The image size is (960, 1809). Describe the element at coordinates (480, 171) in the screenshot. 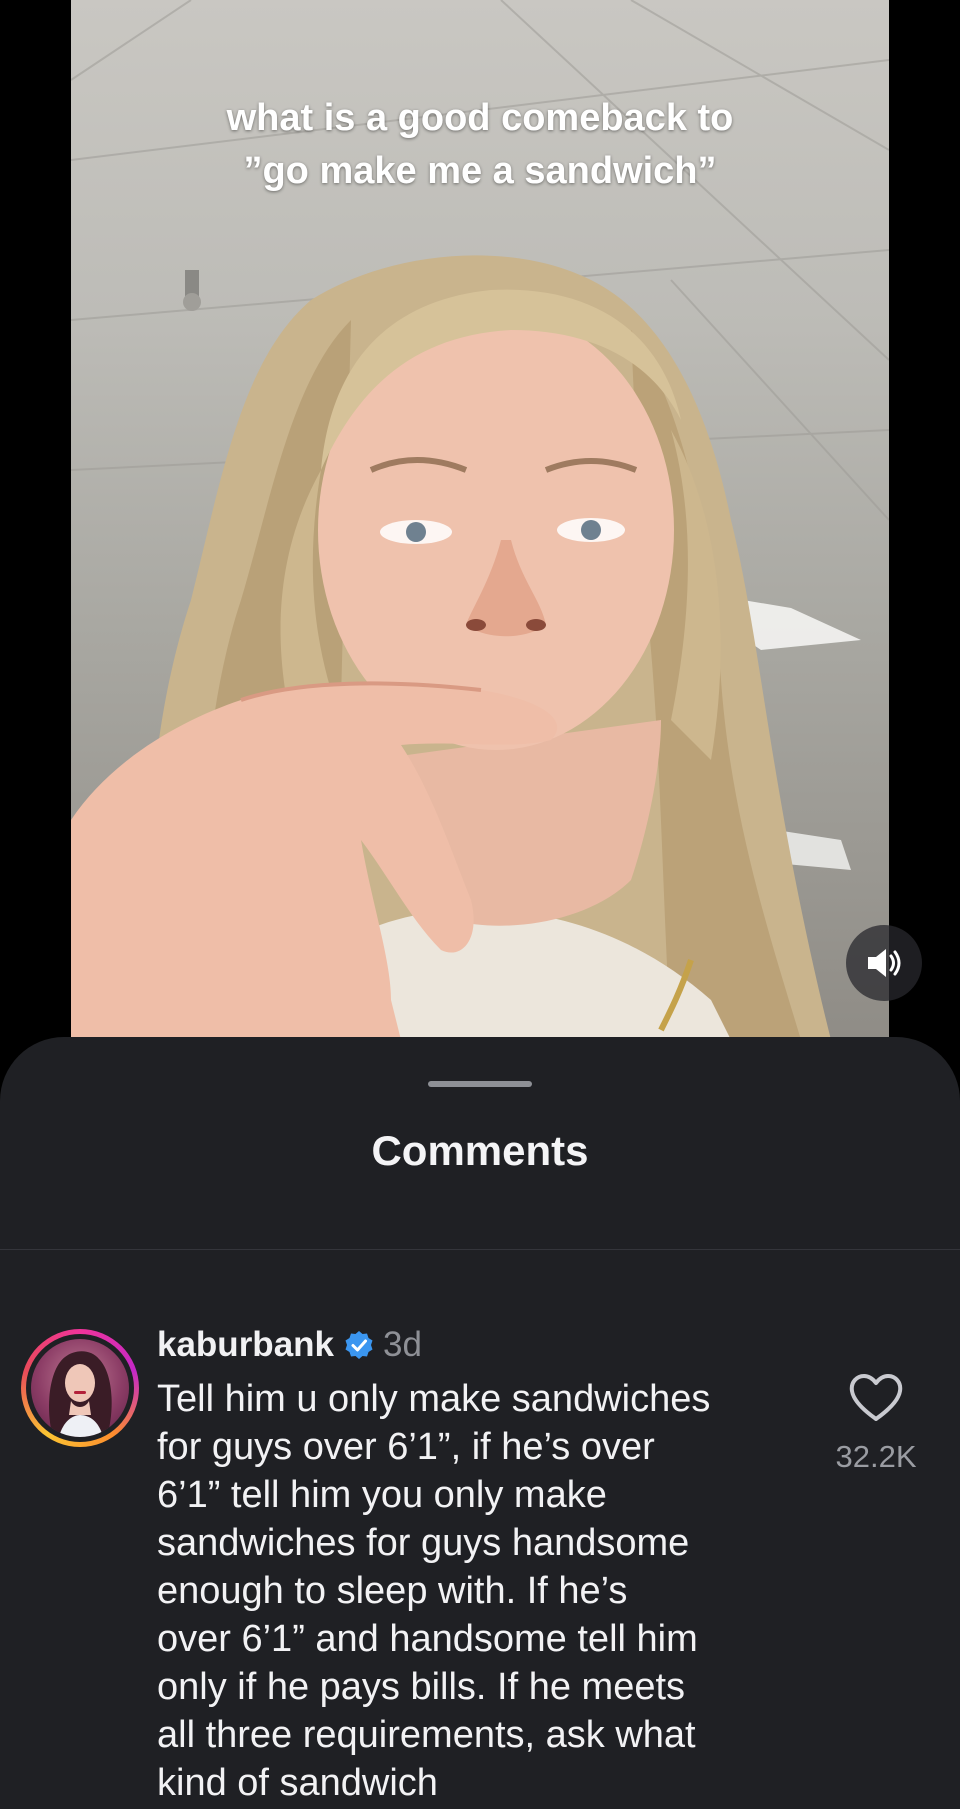

I see `caption-line-2: ”go make me a sandwich”` at that location.